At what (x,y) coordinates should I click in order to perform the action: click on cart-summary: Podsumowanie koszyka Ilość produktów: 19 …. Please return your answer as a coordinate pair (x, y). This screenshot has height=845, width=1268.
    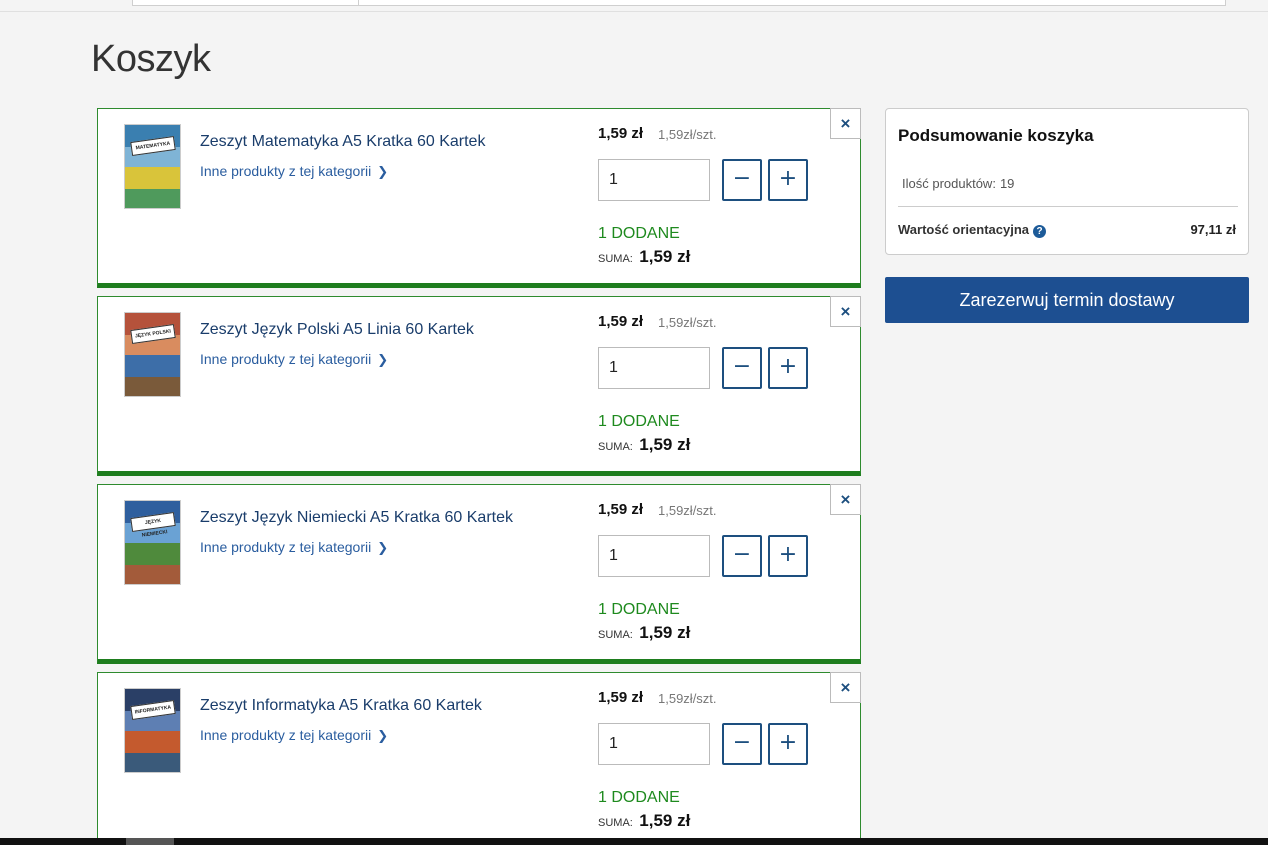
    Looking at the image, I should click on (1067, 181).